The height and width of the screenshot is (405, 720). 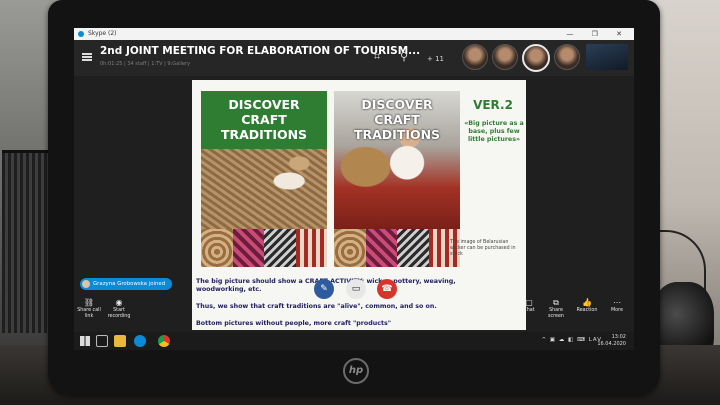 I want to click on self-video-tile, so click(x=607, y=57).